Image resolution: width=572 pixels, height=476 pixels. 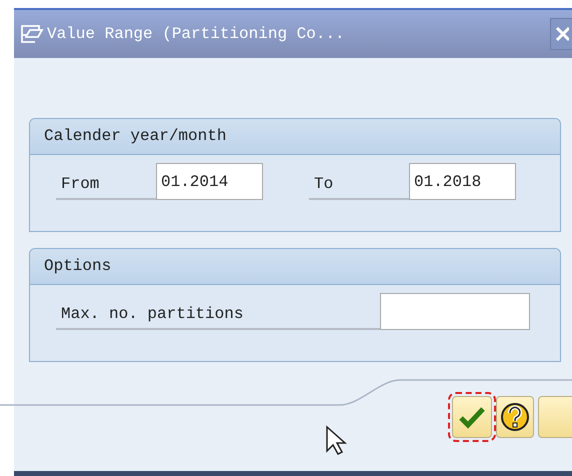 I want to click on input-field, so click(x=455, y=311).